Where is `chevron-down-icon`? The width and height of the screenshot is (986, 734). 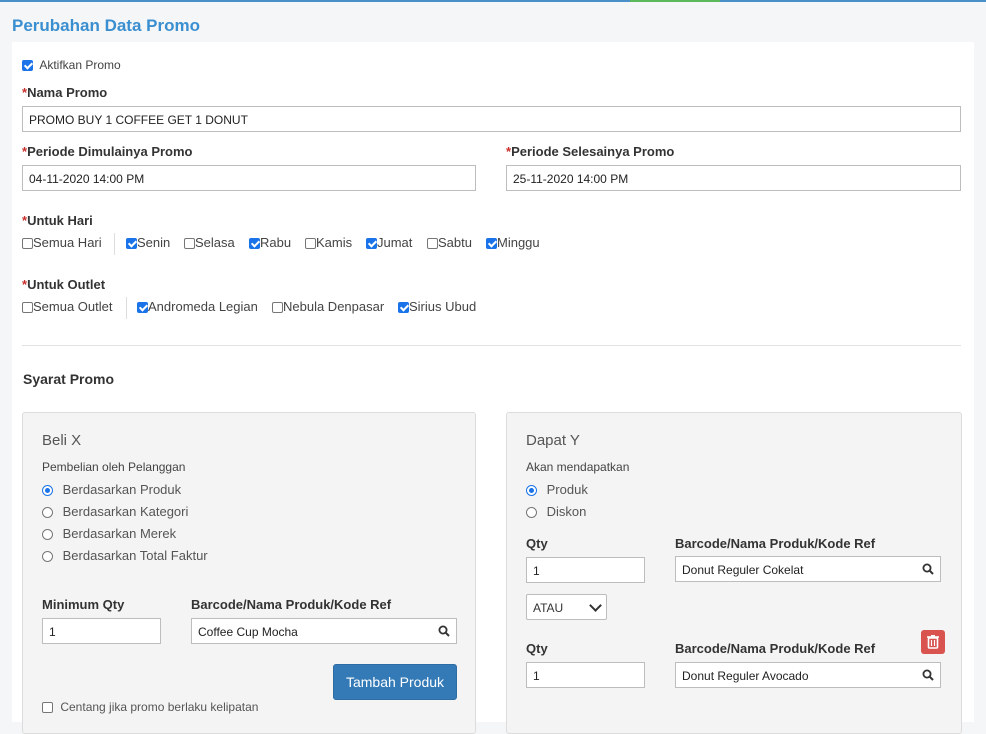
chevron-down-icon is located at coordinates (595, 605).